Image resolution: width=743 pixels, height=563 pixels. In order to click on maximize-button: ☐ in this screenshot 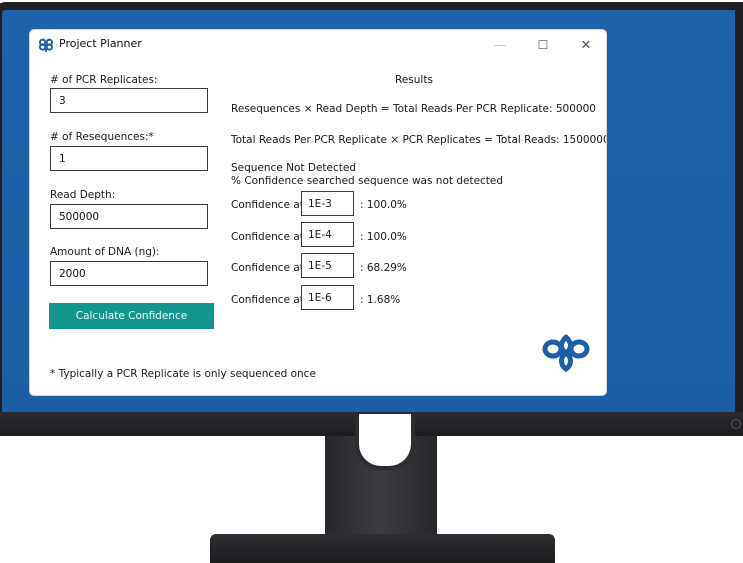, I will do `click(543, 45)`.